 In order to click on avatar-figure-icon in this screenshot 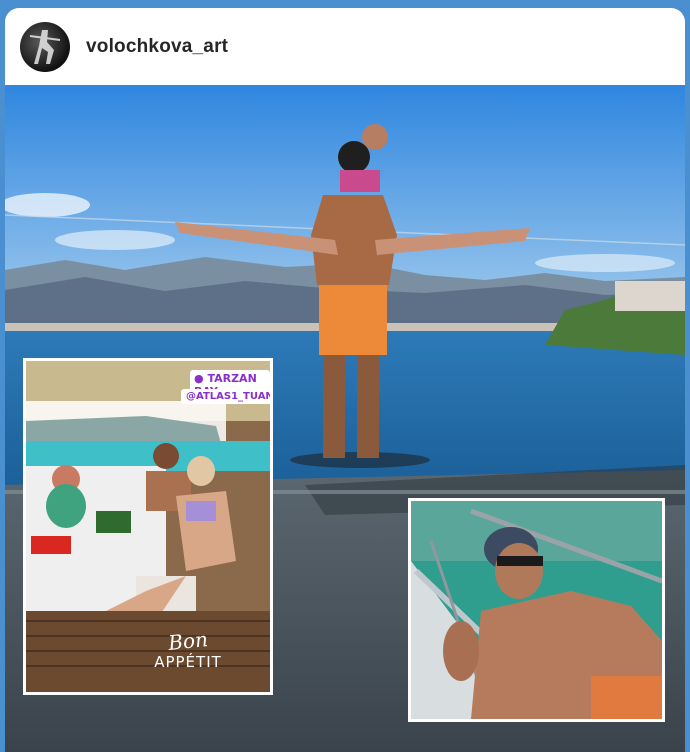, I will do `click(45, 46)`.